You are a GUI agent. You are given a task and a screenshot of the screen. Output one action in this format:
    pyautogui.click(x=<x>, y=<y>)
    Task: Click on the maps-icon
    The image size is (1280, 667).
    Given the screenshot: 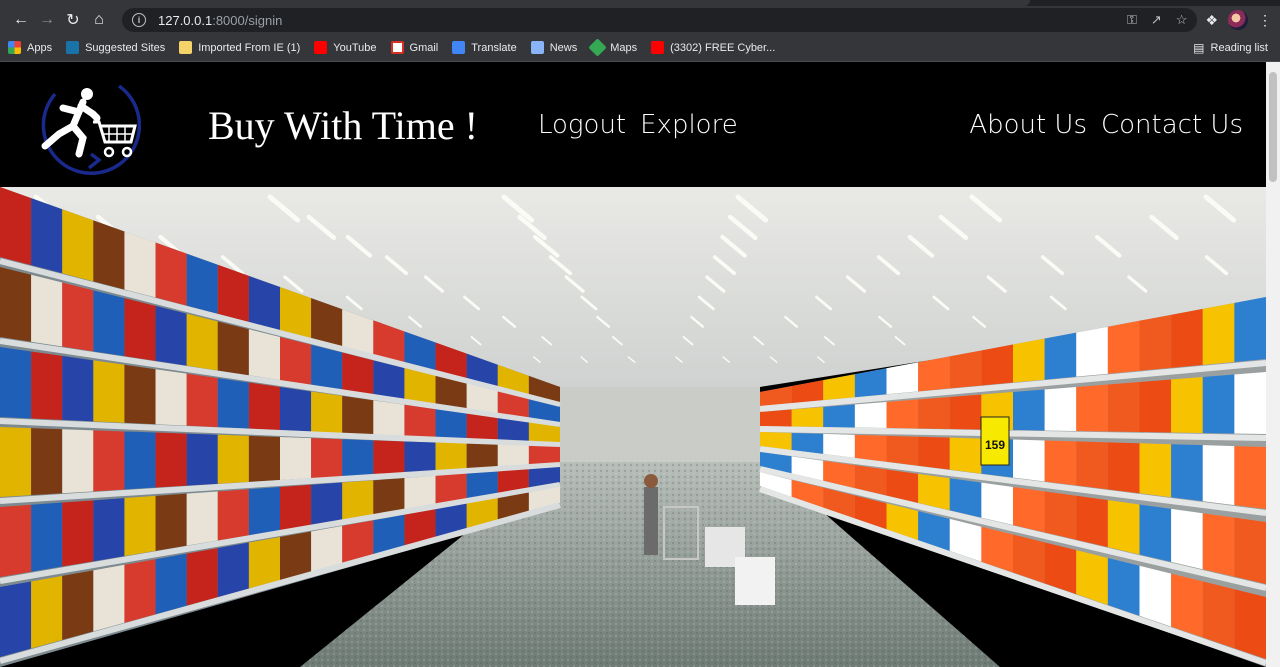 What is the action you would take?
    pyautogui.click(x=597, y=47)
    